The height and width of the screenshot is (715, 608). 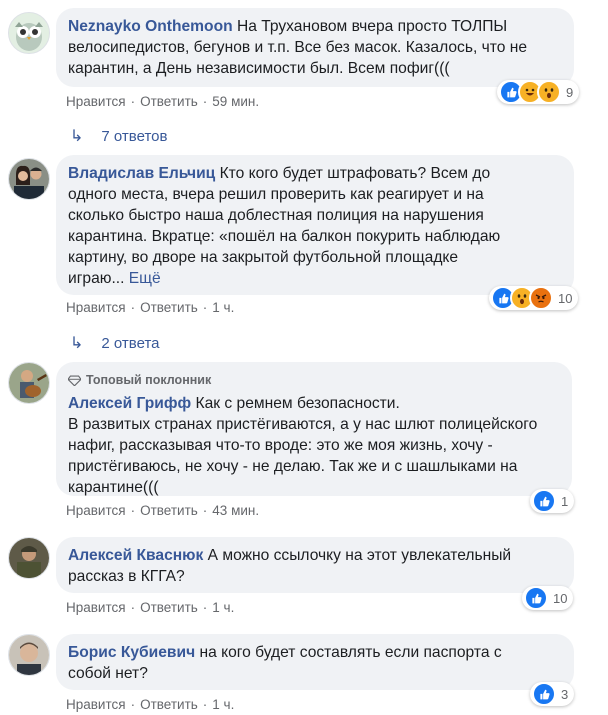 I want to click on comment-text-line: рассказ в КГГА?, so click(x=126, y=576).